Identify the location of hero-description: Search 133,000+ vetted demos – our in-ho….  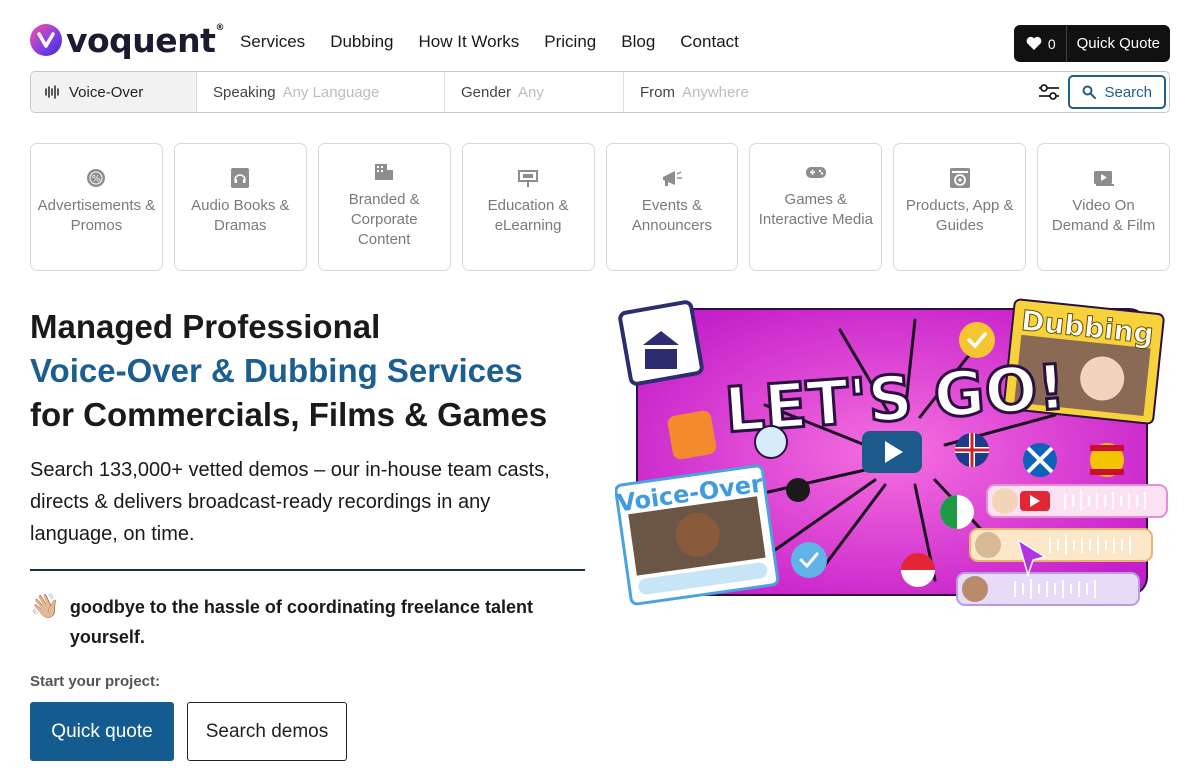
(290, 502).